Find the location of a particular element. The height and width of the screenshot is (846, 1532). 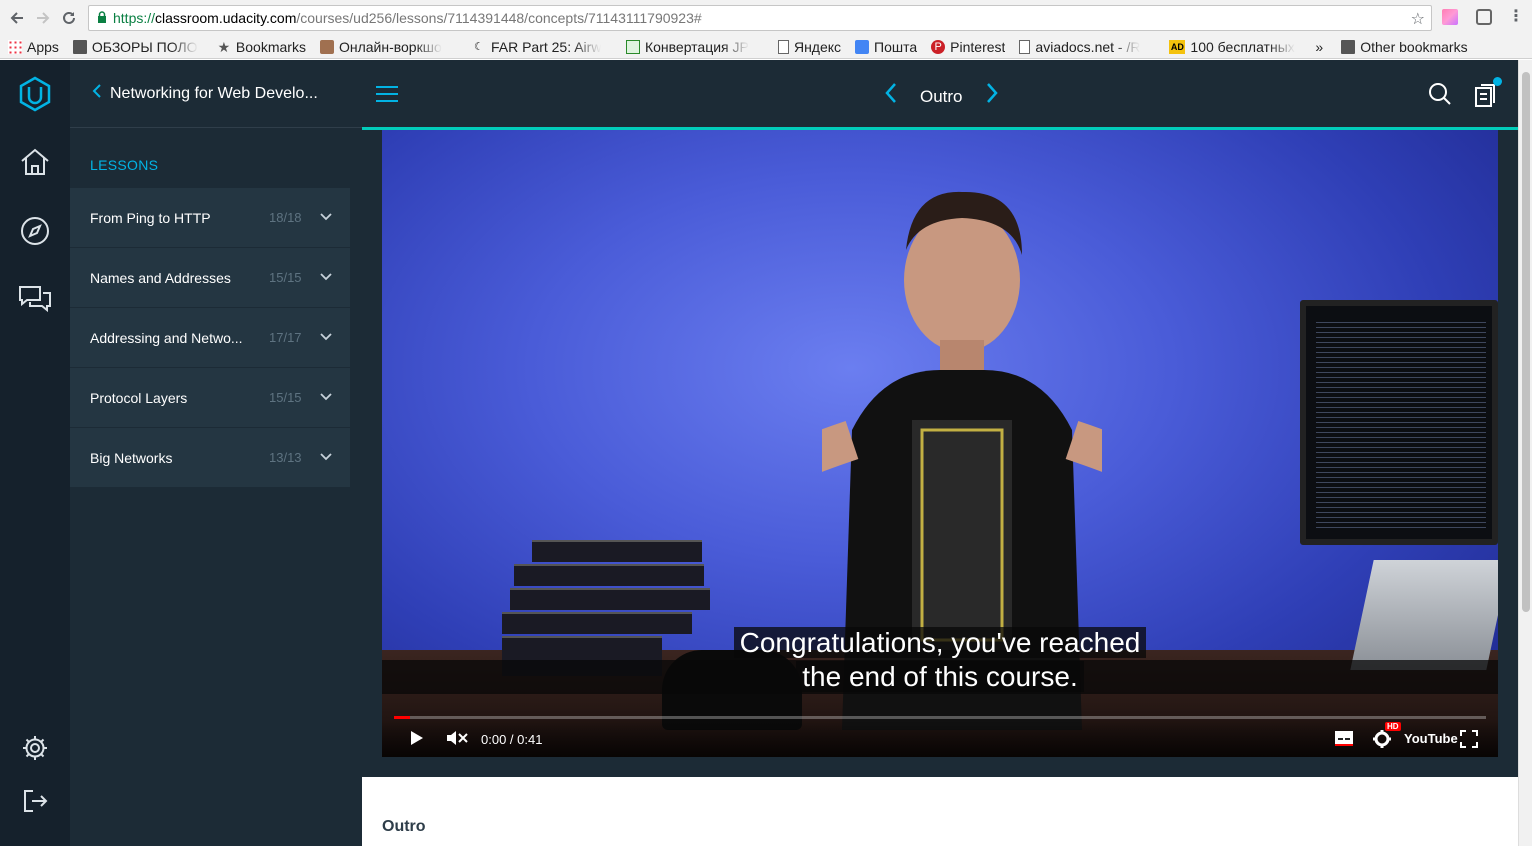

url-host: classroom.udacity.com is located at coordinates (226, 18).